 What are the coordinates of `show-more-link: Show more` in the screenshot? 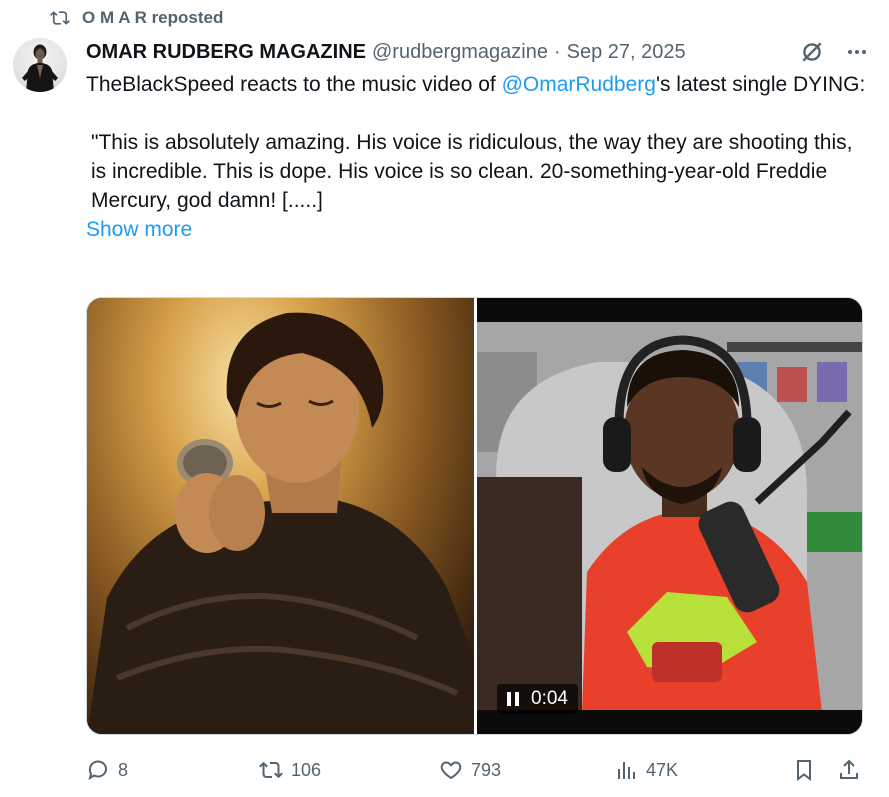 It's located at (139, 229).